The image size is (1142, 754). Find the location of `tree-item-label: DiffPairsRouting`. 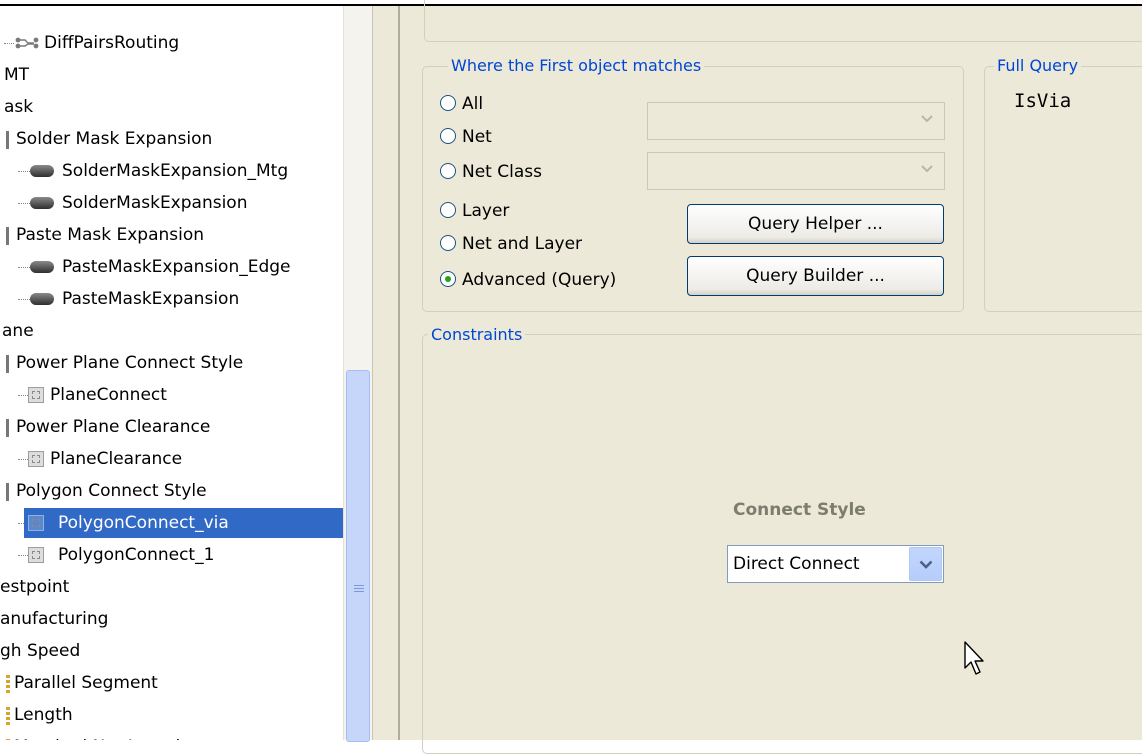

tree-item-label: DiffPairsRouting is located at coordinates (112, 43).